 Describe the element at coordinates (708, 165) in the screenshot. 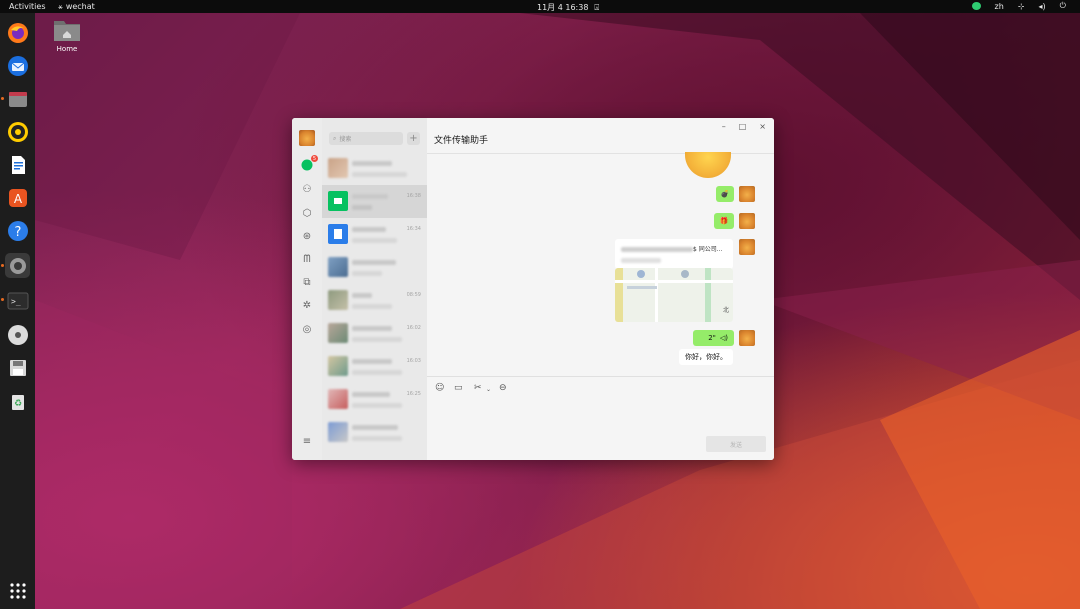

I see `sticker-message` at that location.